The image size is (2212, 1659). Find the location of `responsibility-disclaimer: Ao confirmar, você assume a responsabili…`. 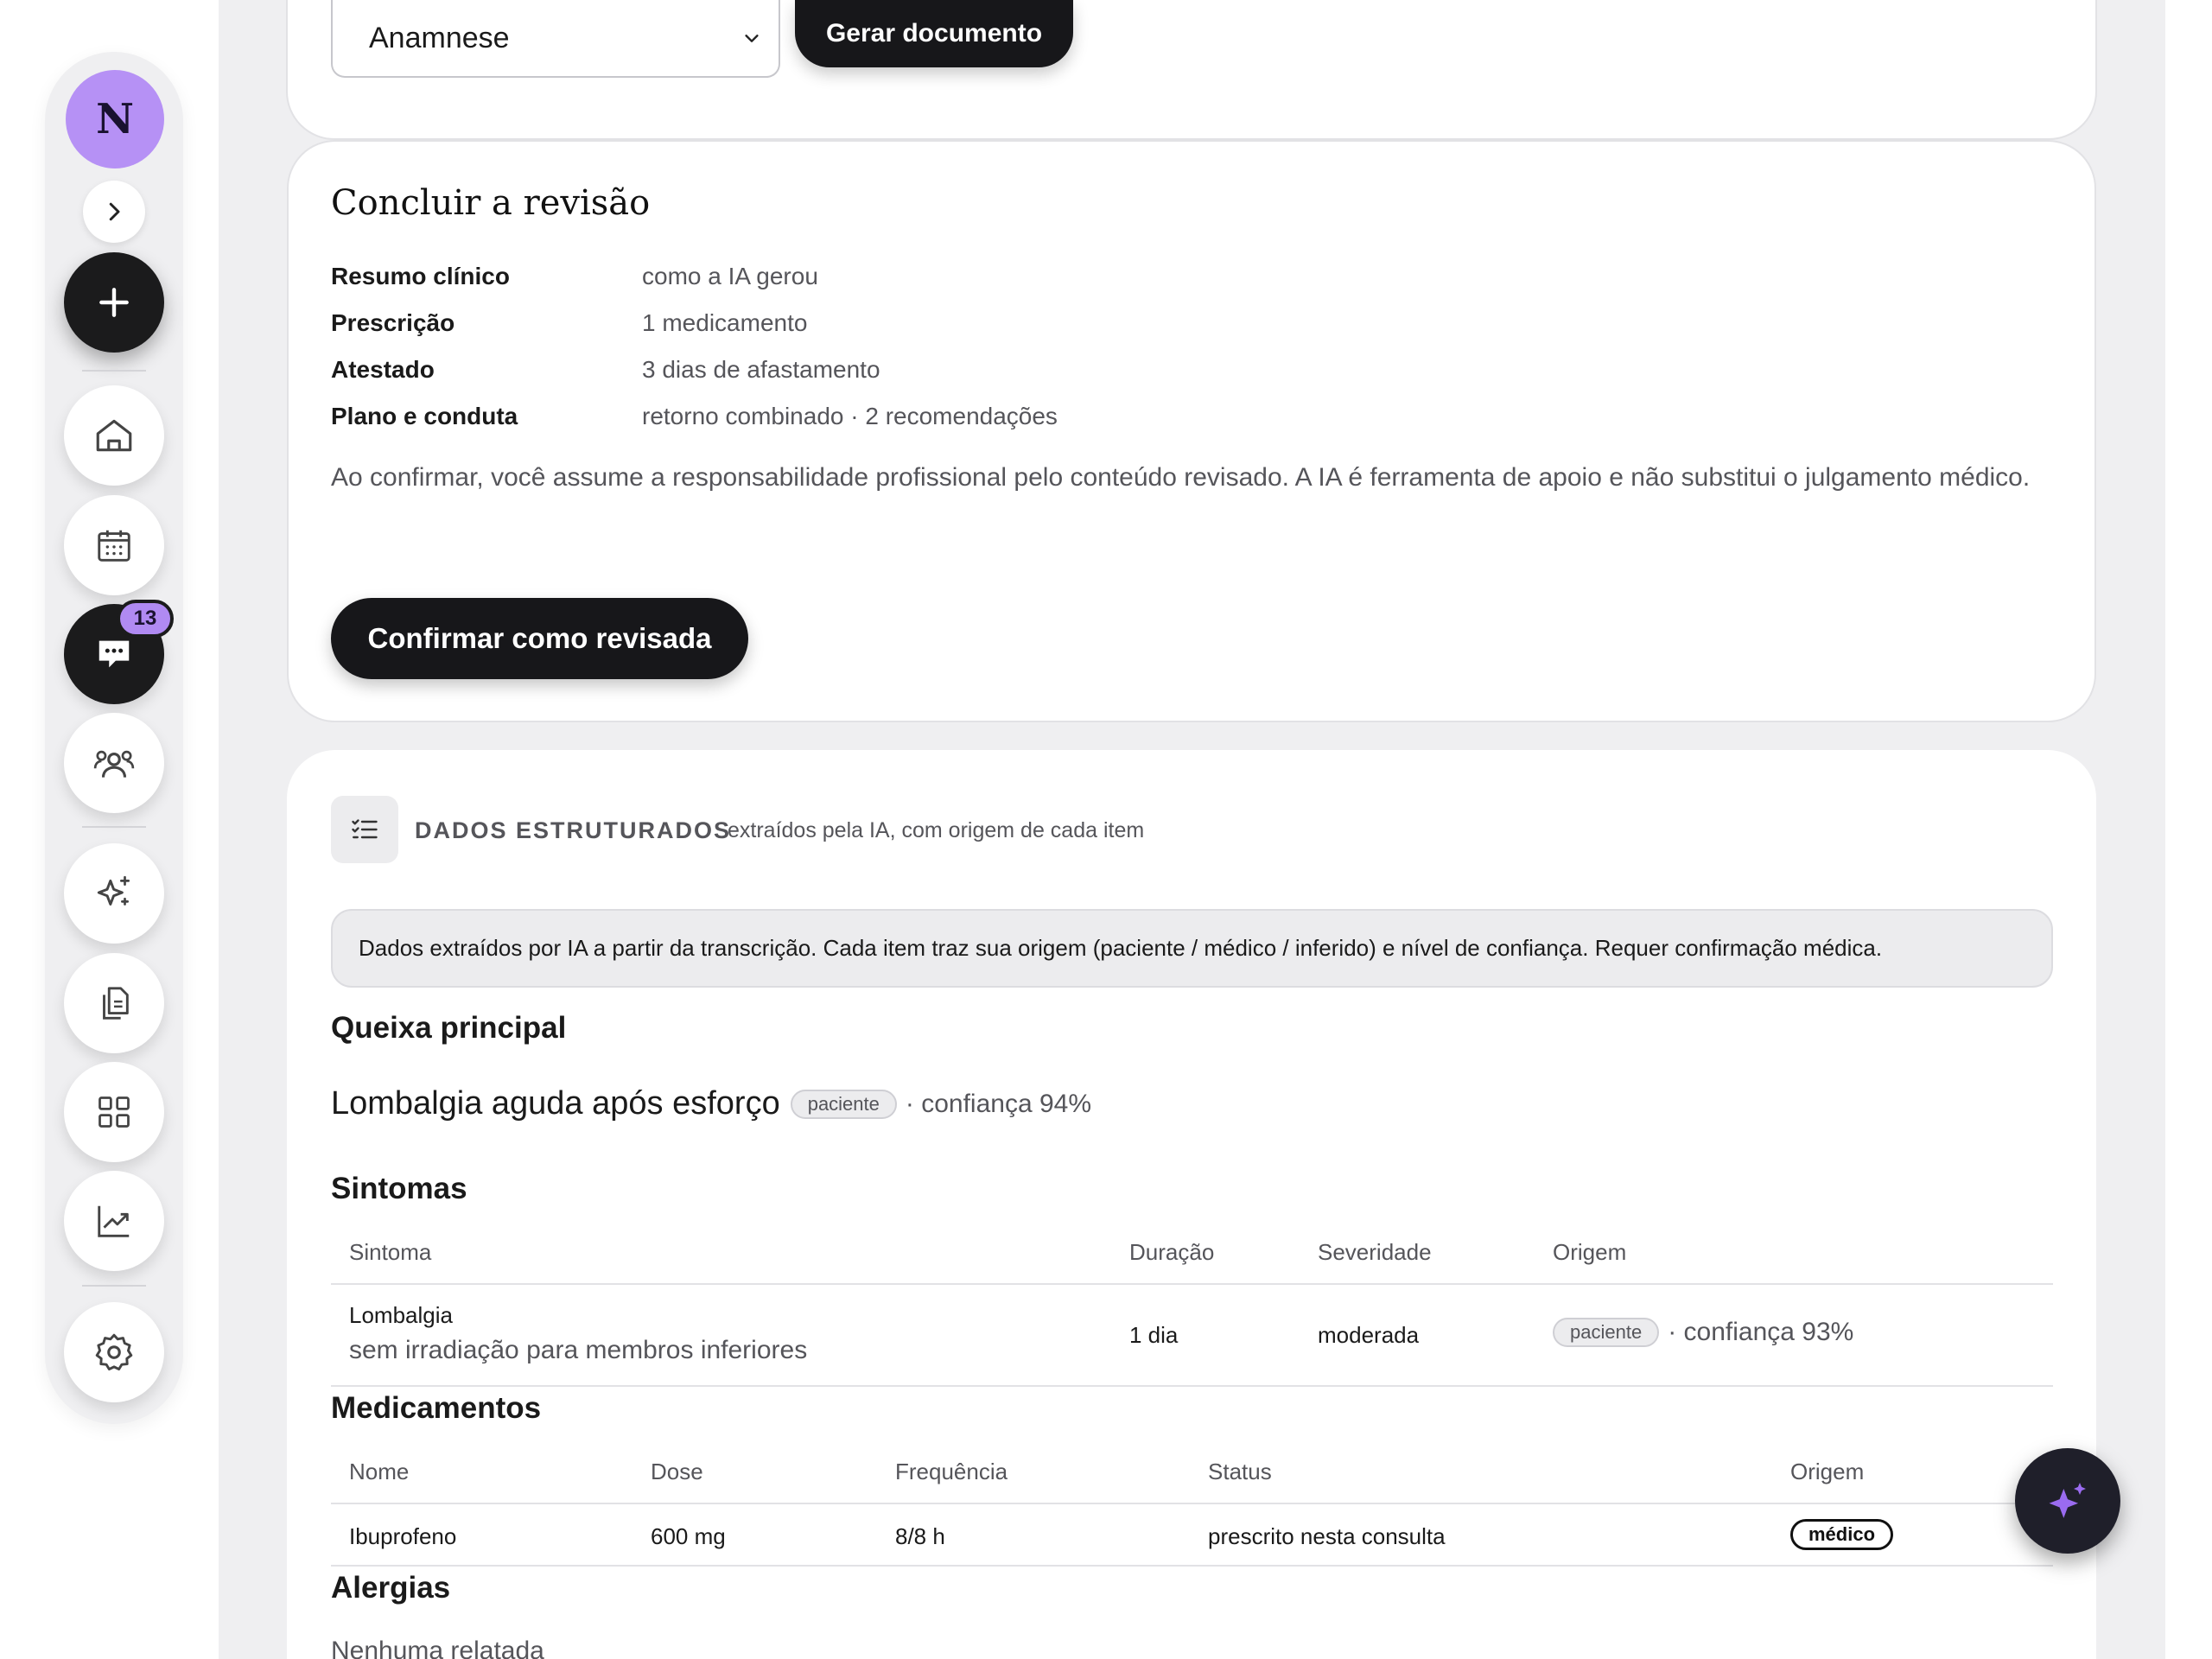

responsibility-disclaimer: Ao confirmar, você assume a responsabili… is located at coordinates (1181, 477).